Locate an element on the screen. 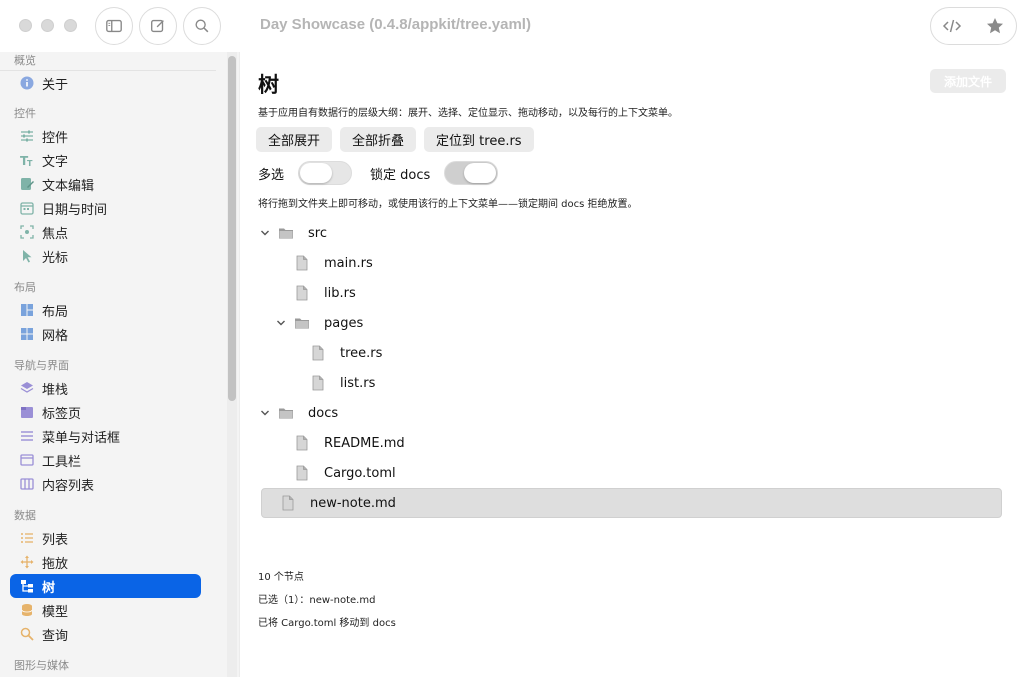 This screenshot has width=1024, height=677. sidebar-item-label: 文本编辑 is located at coordinates (68, 186).